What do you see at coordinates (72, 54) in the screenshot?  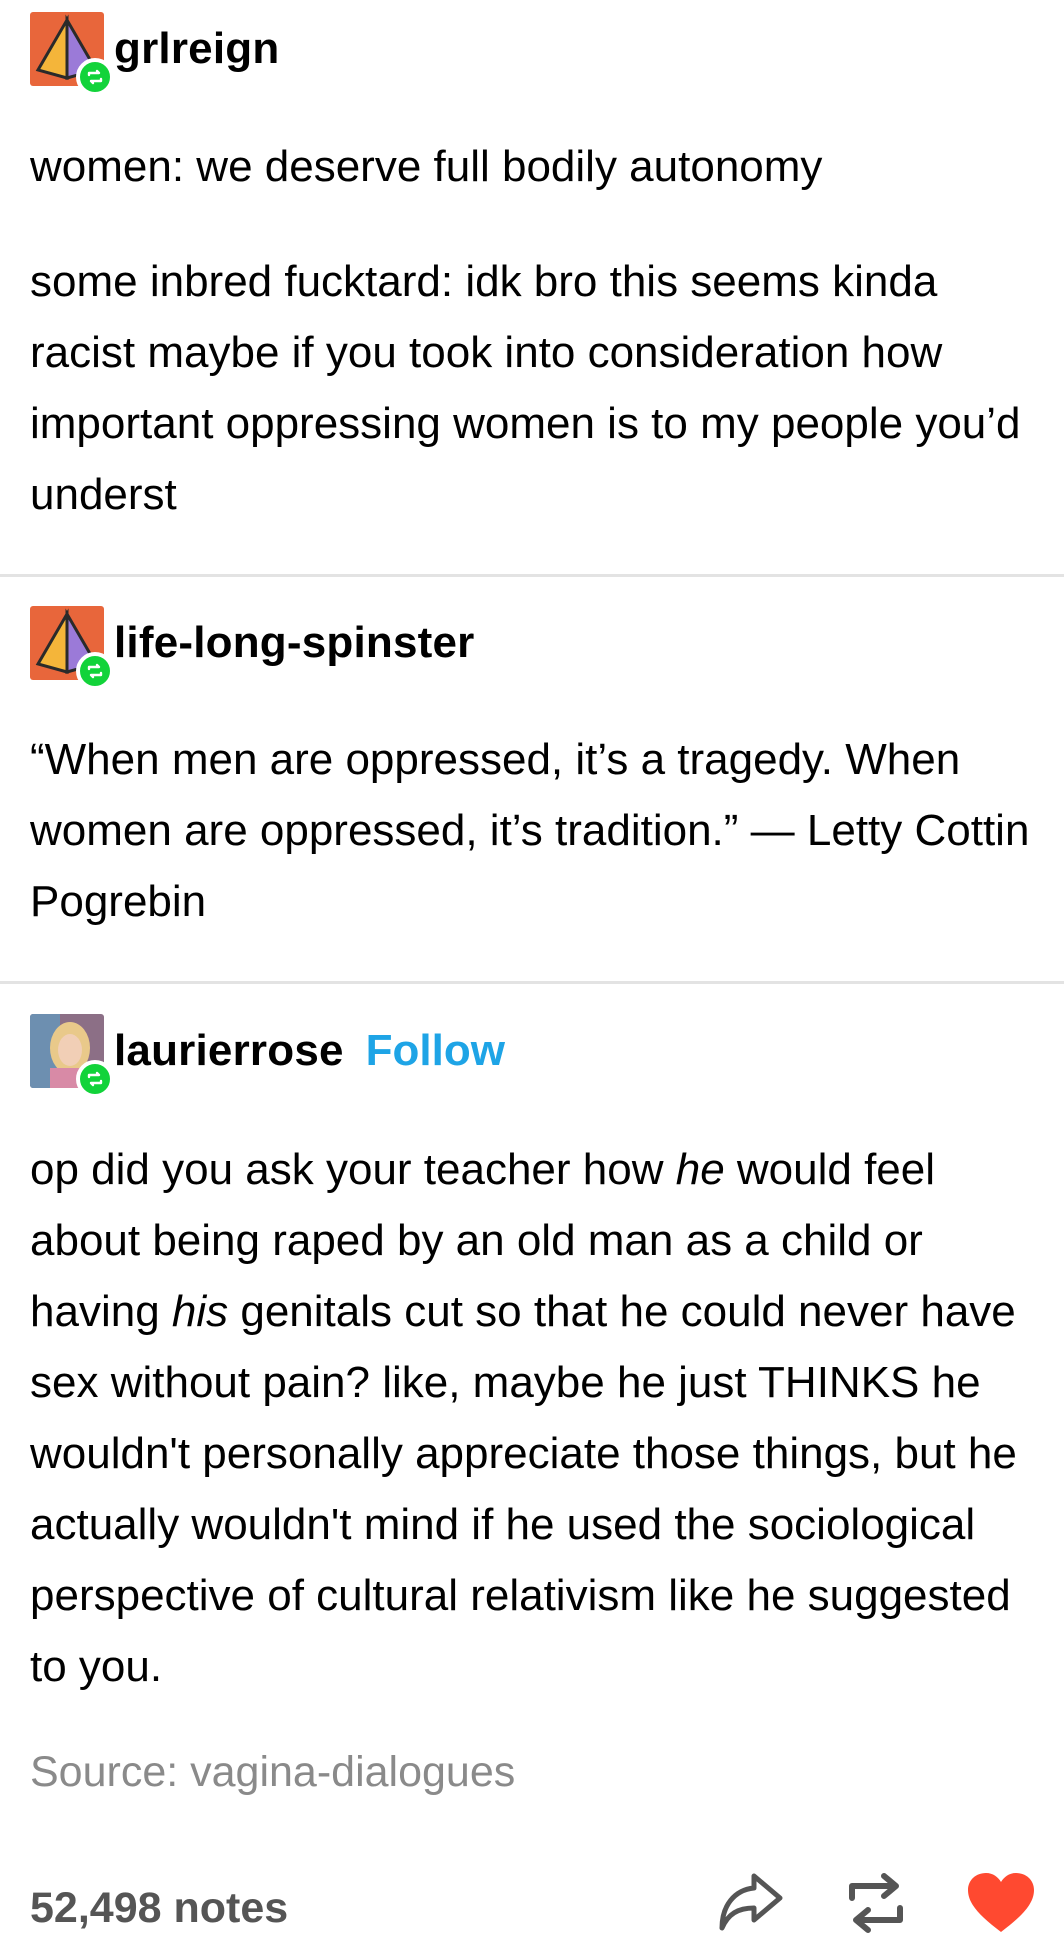 I see `avatar-grlreign` at bounding box center [72, 54].